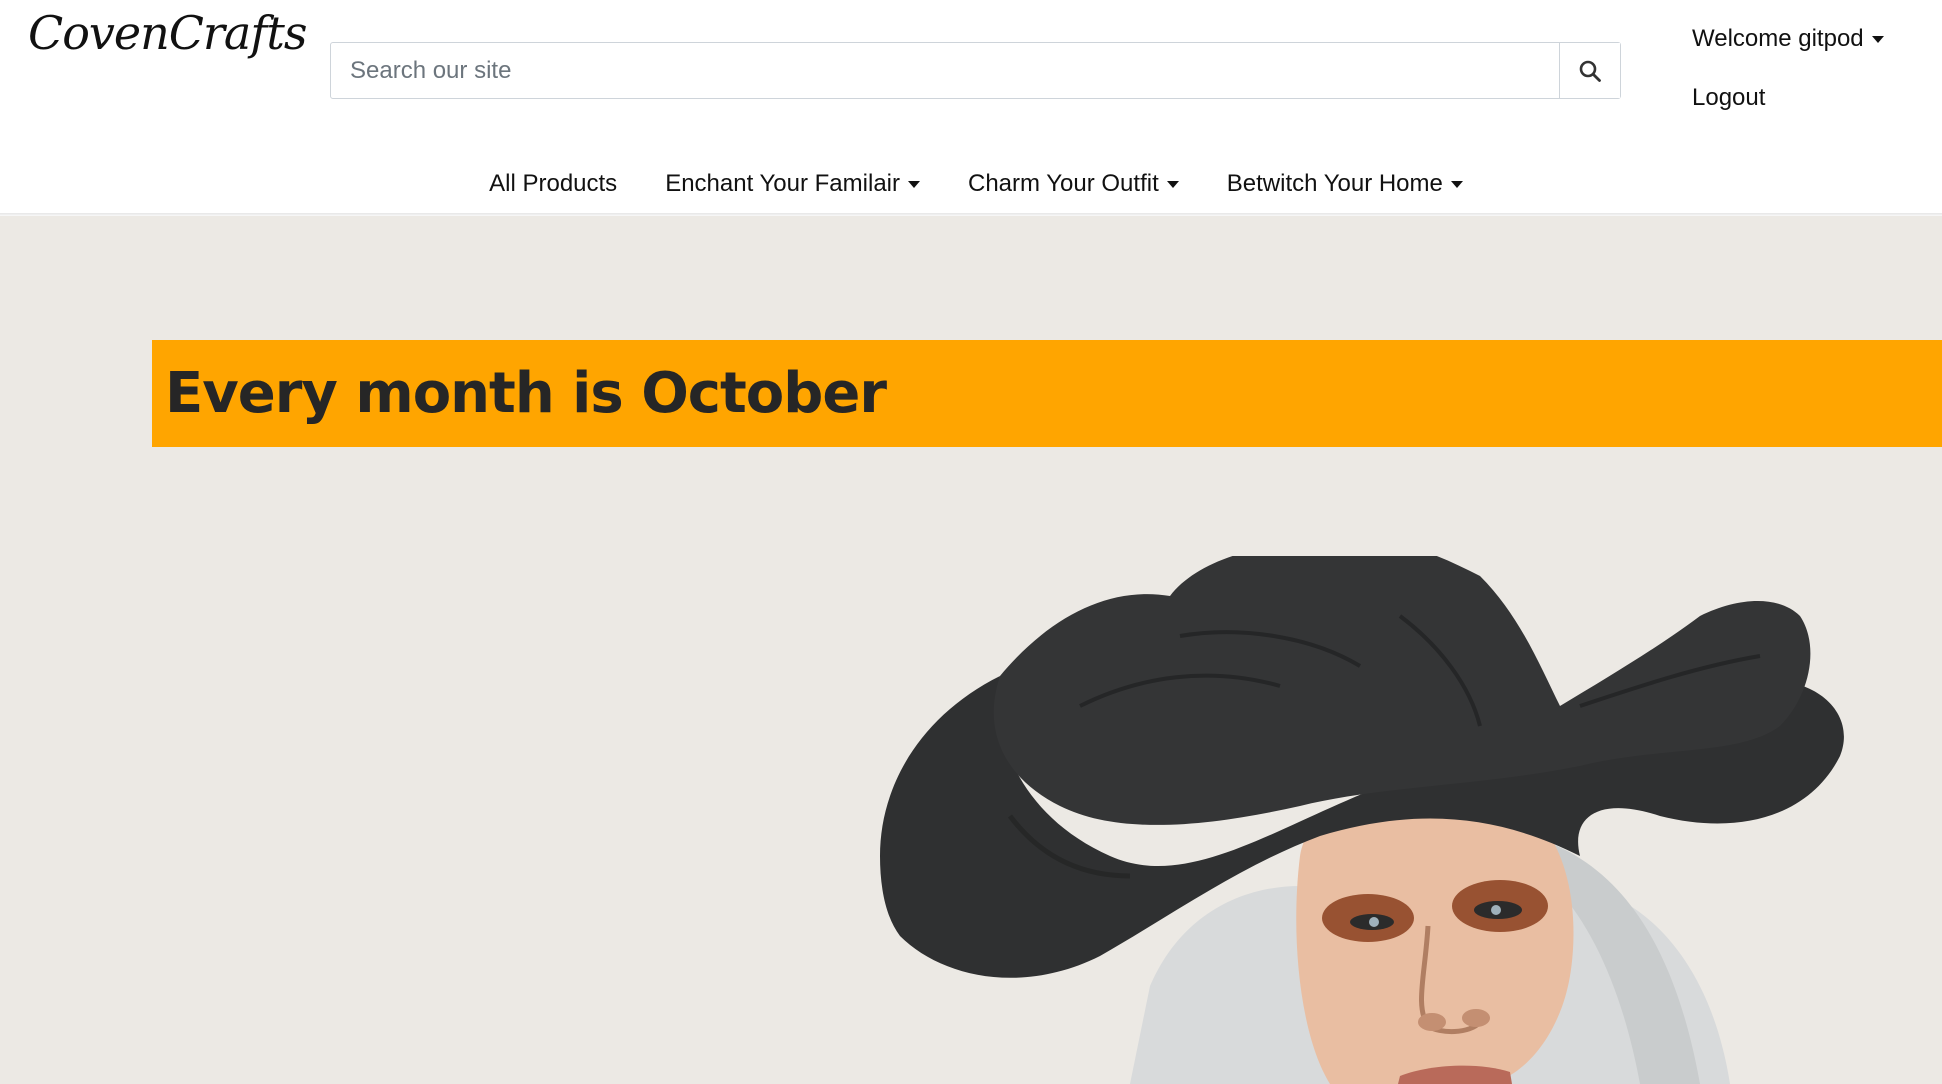 The width and height of the screenshot is (1942, 1084). I want to click on nav-item-enchant-your-familiar: Enchant Your Familair, so click(792, 184).